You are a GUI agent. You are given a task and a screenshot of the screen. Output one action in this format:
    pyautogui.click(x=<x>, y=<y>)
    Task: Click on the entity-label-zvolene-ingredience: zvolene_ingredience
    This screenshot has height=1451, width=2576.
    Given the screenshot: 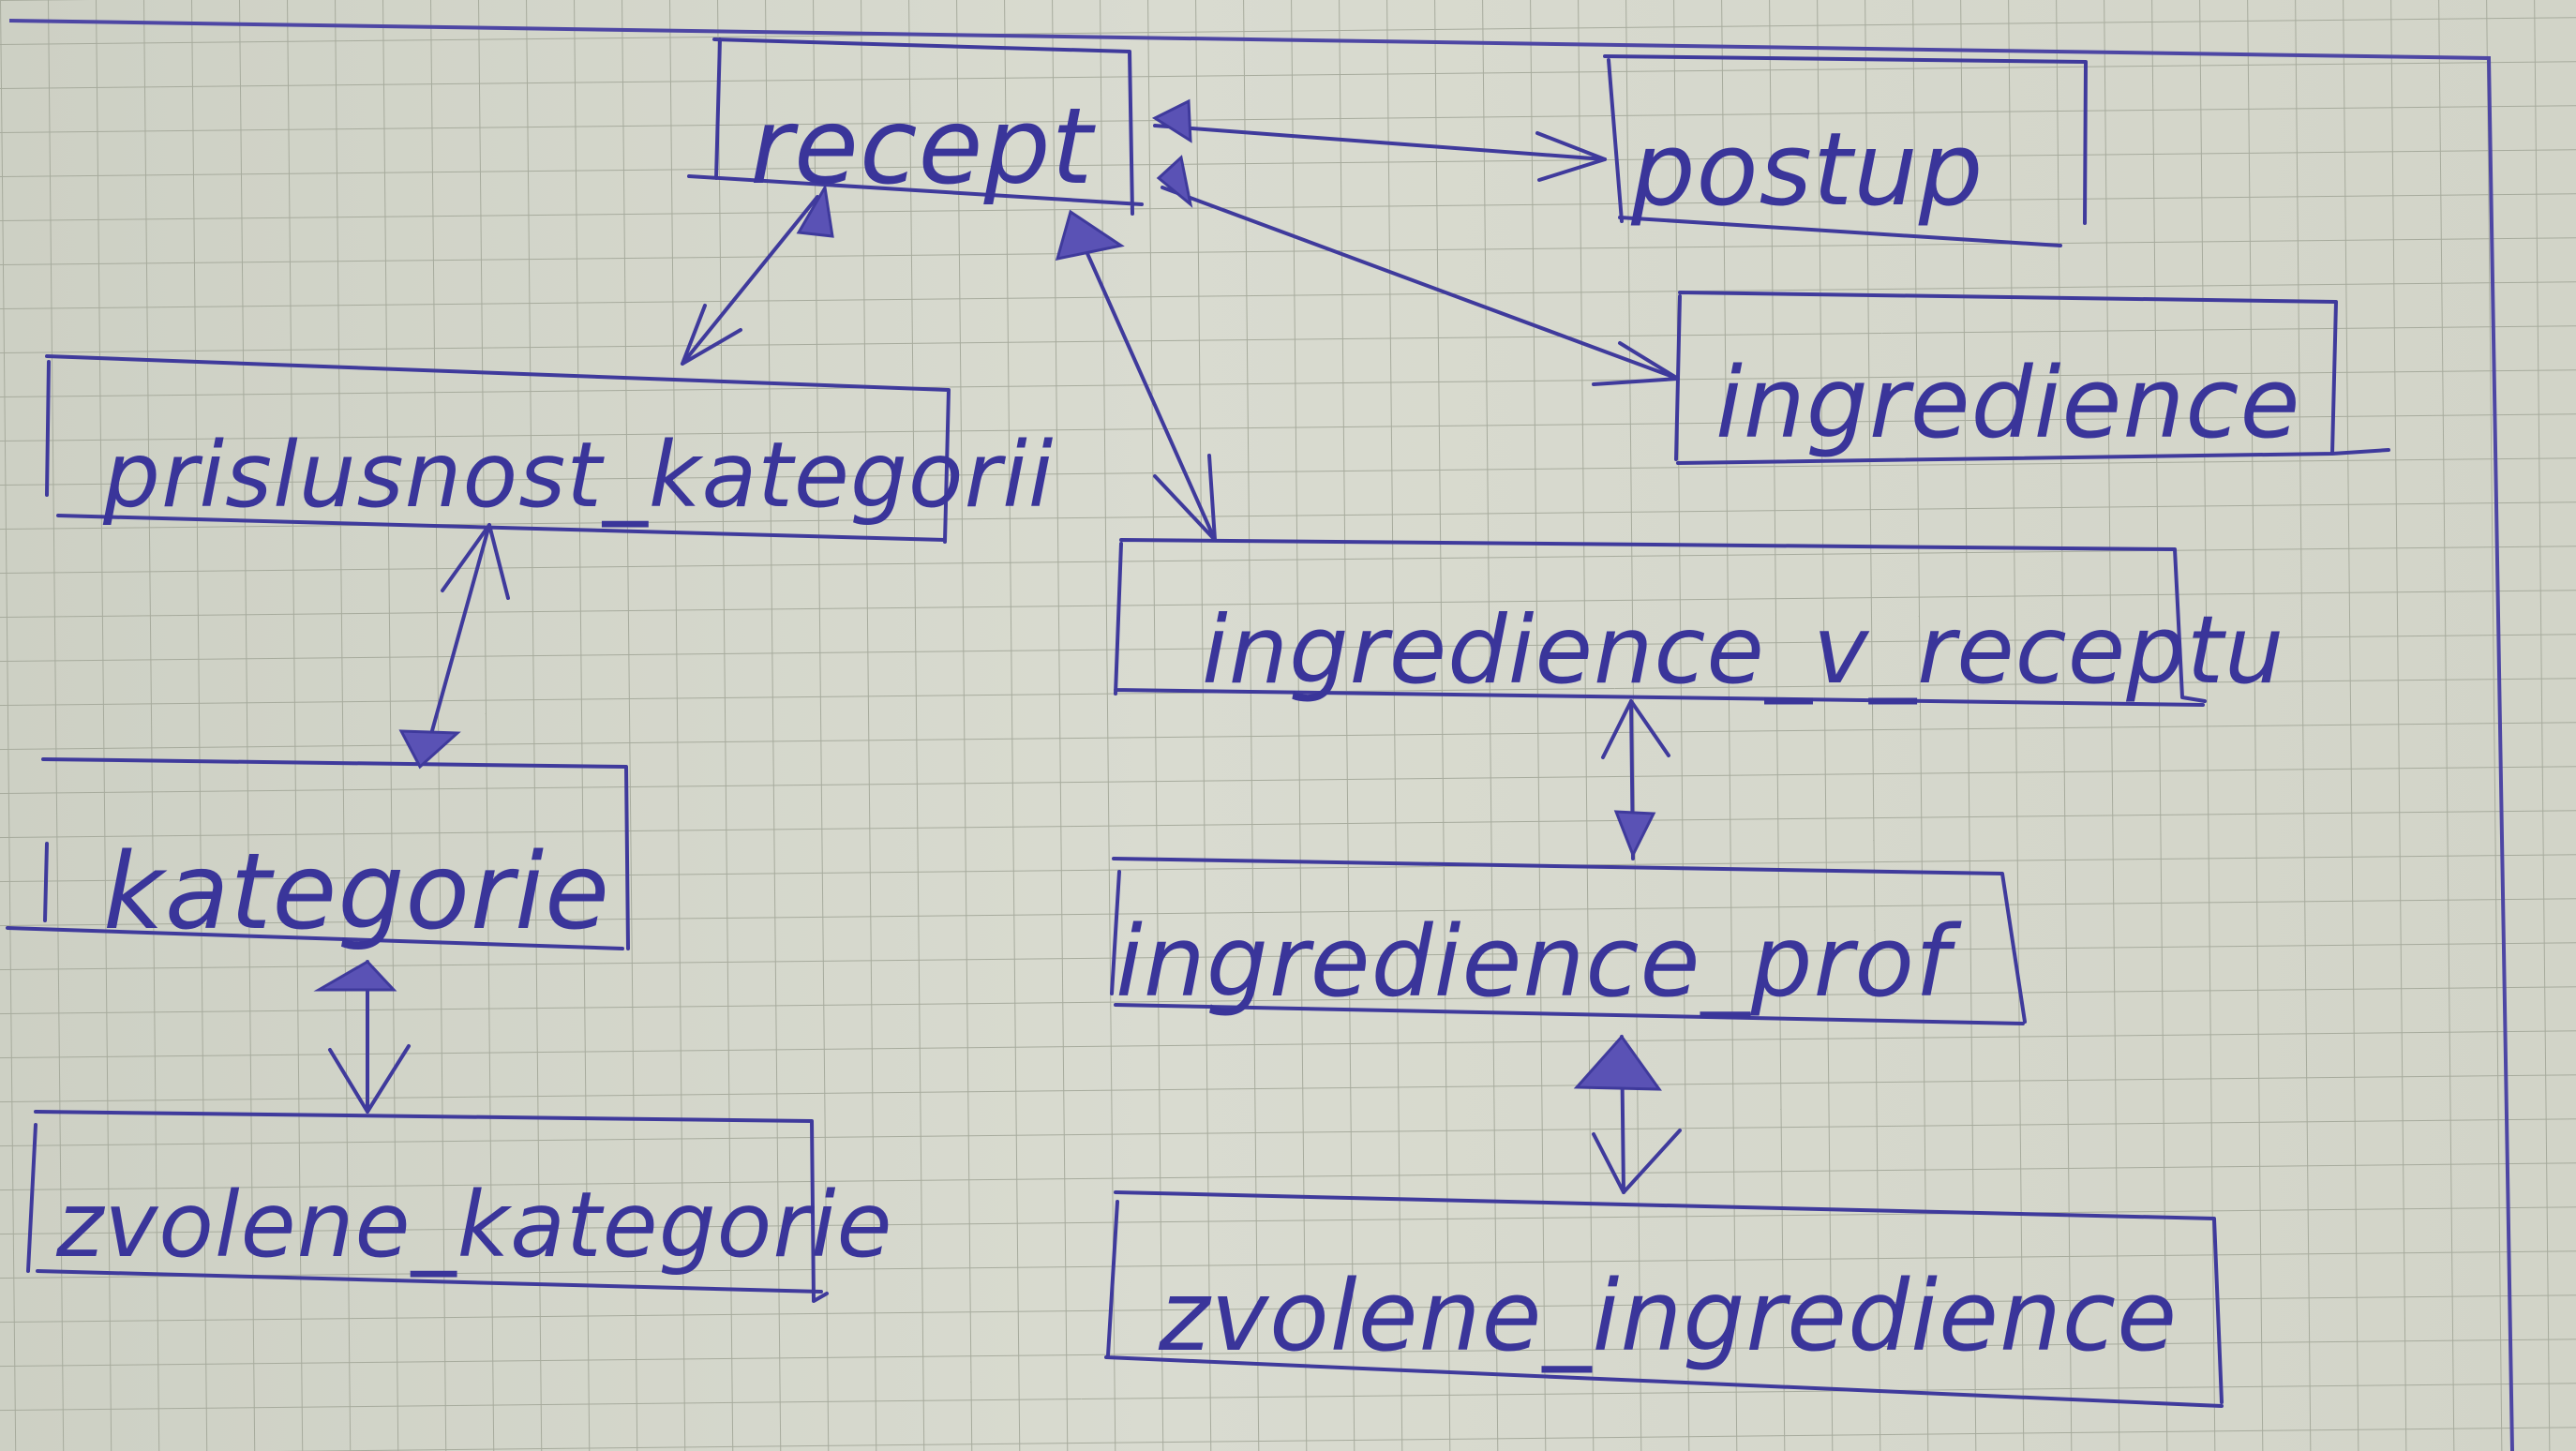 What is the action you would take?
    pyautogui.click(x=1668, y=1316)
    